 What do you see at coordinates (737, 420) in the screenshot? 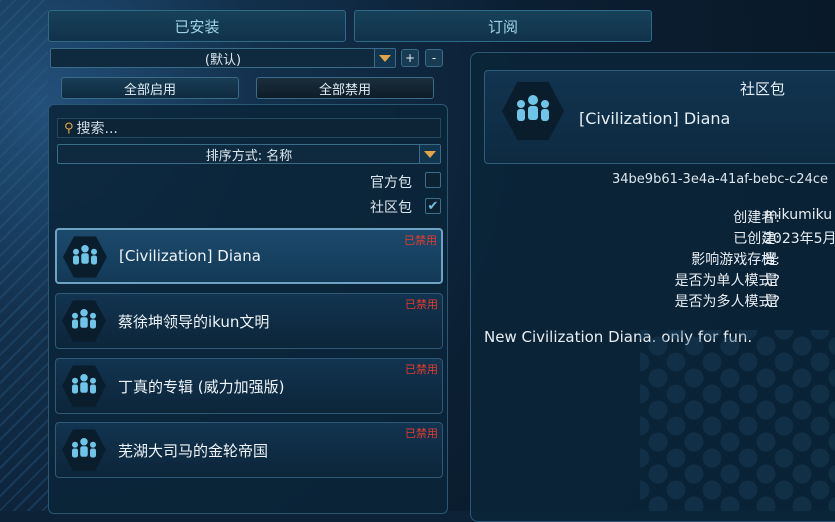
I see `hex-pattern` at bounding box center [737, 420].